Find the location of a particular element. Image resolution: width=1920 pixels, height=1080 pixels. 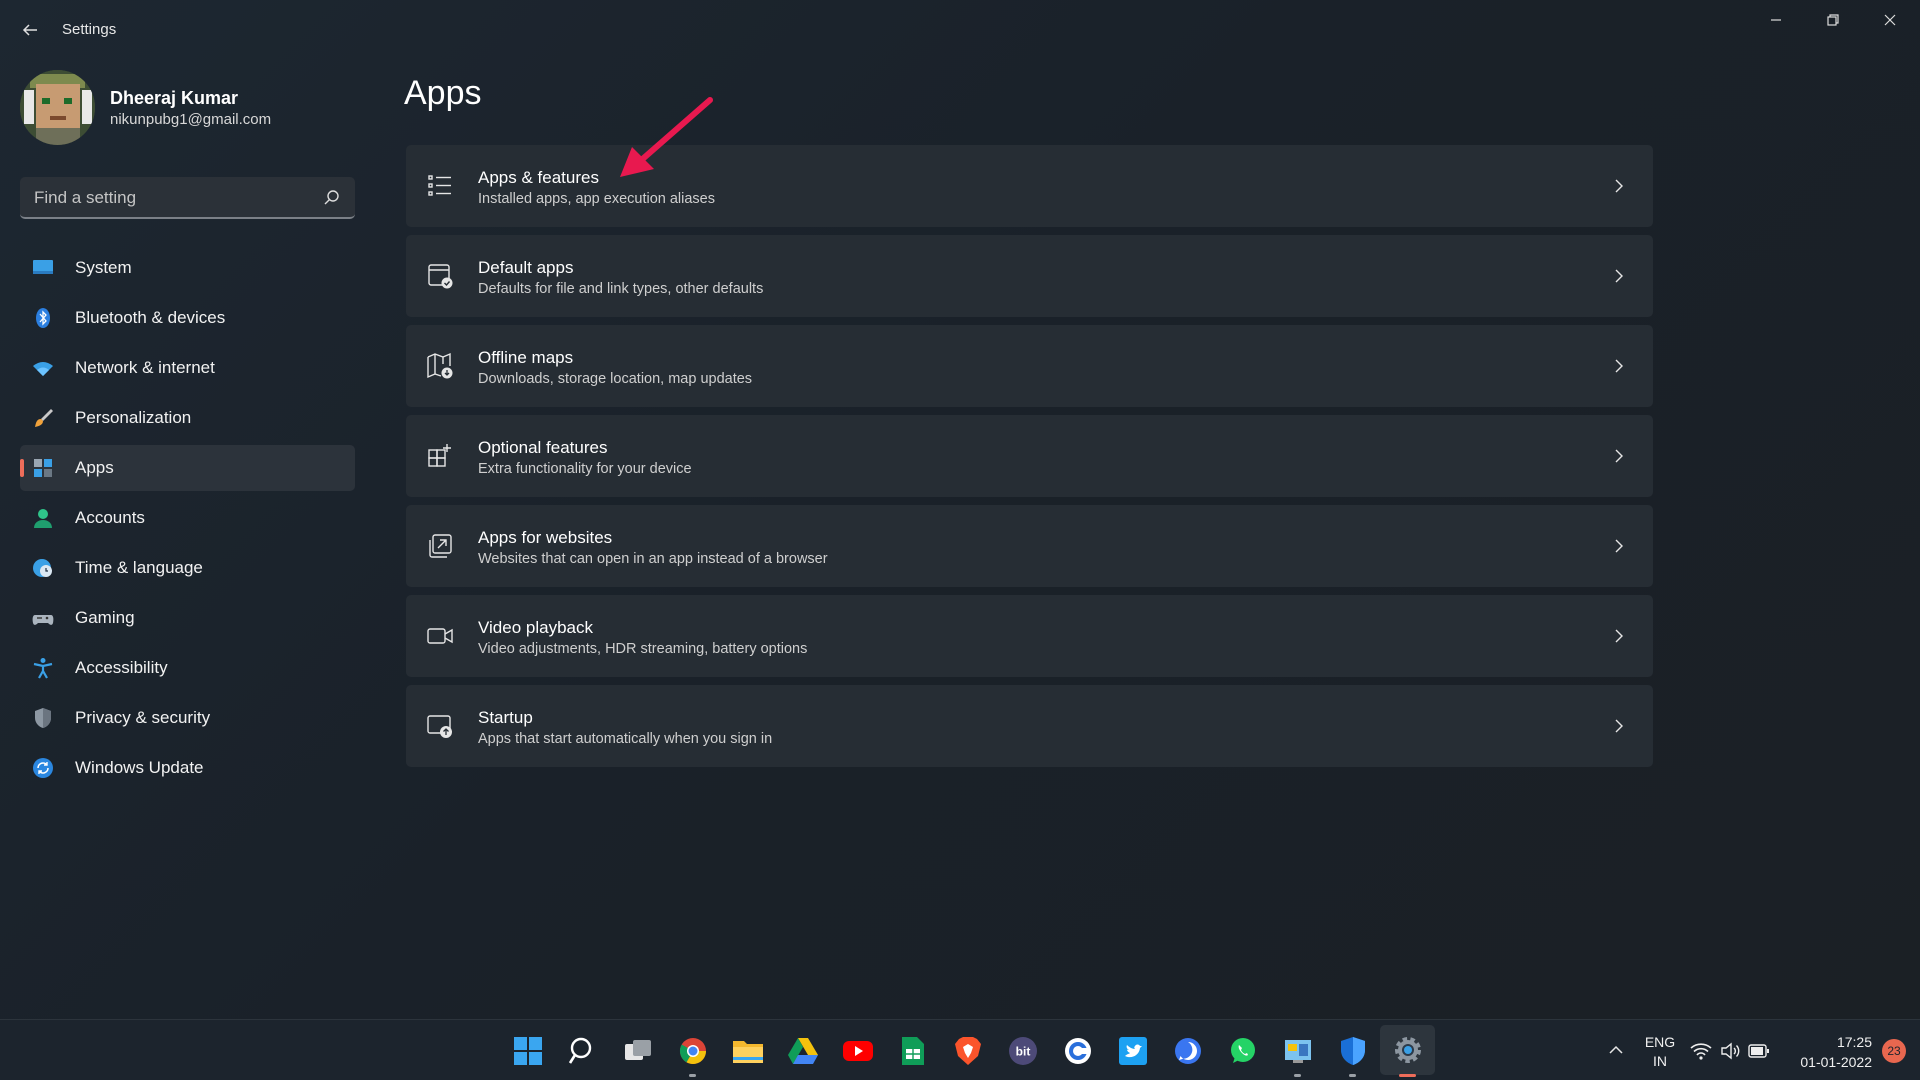

monitor-icon is located at coordinates (43, 267).